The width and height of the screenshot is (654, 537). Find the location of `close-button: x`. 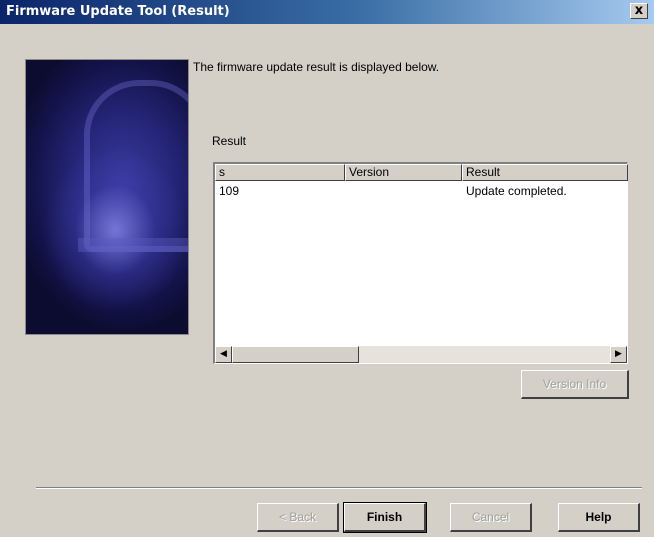

close-button: x is located at coordinates (639, 11).